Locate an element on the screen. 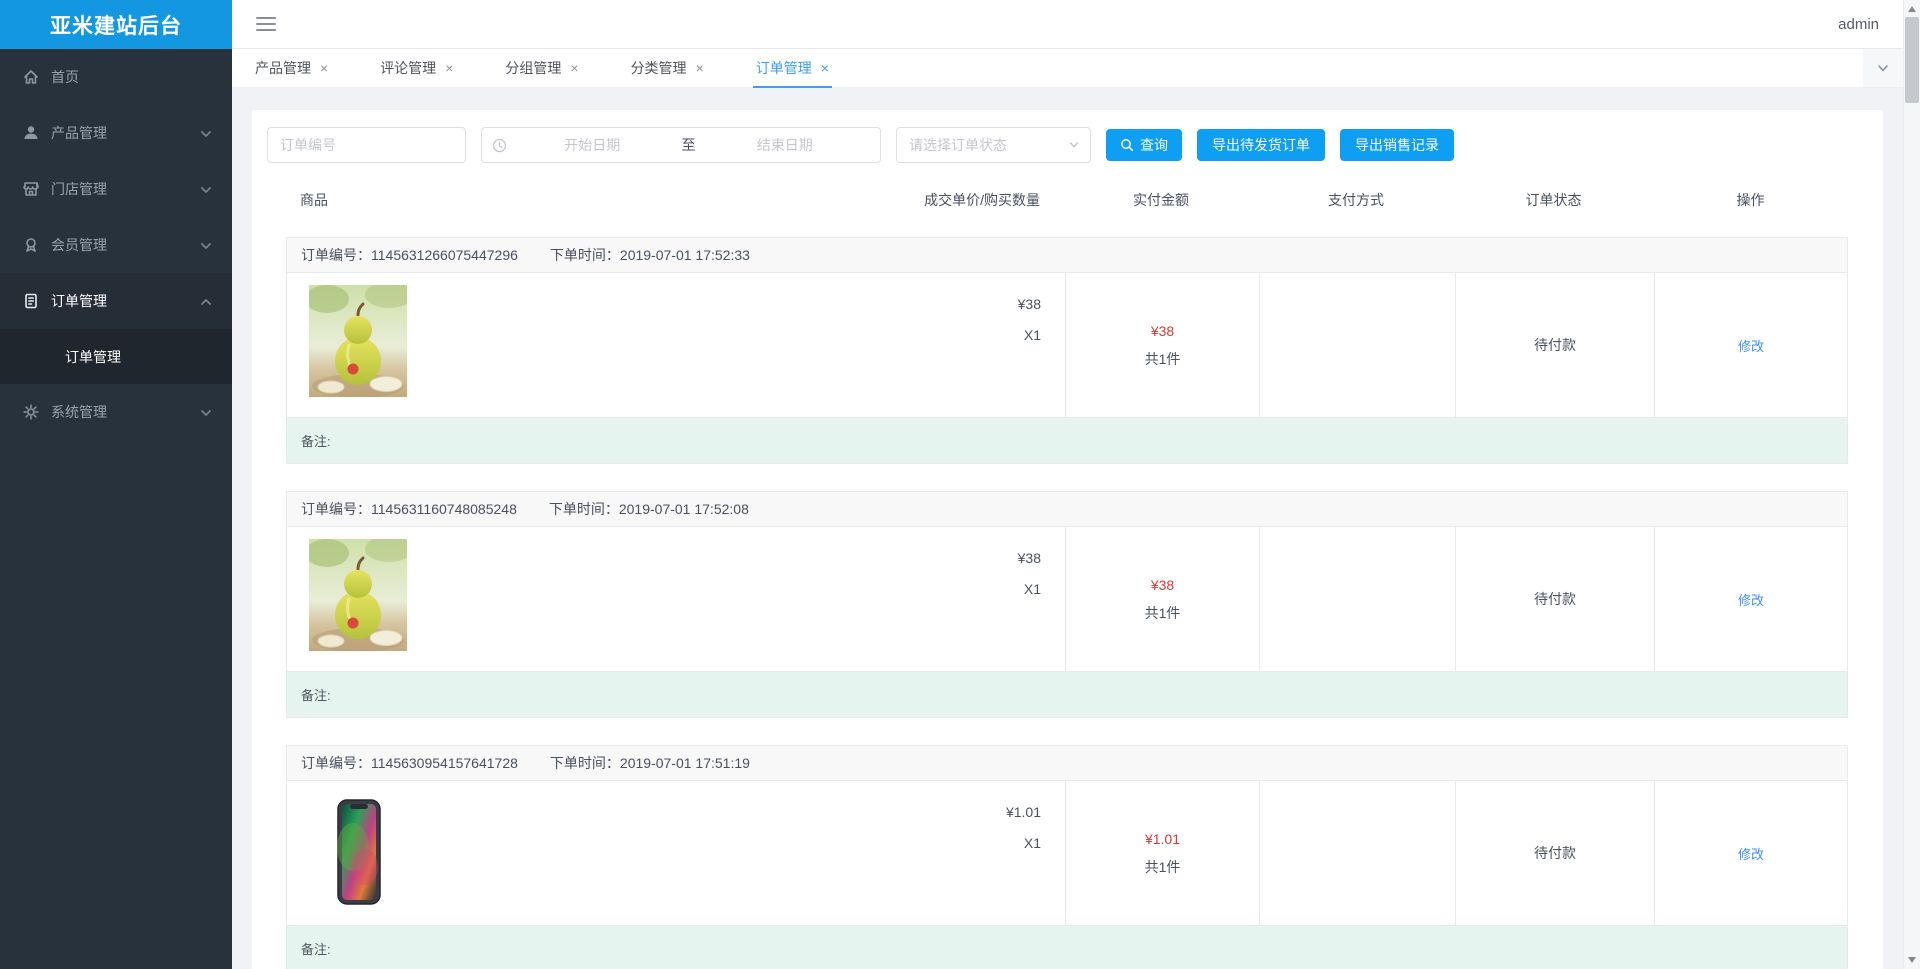  date-separator: 至 is located at coordinates (688, 145).